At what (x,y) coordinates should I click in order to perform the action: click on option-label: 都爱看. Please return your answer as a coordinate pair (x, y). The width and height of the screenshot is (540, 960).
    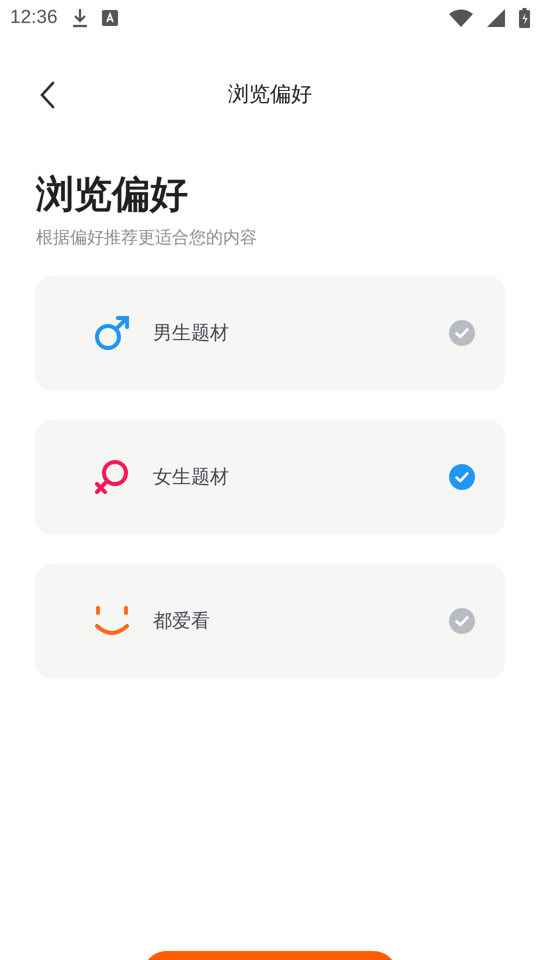
    Looking at the image, I should click on (182, 621).